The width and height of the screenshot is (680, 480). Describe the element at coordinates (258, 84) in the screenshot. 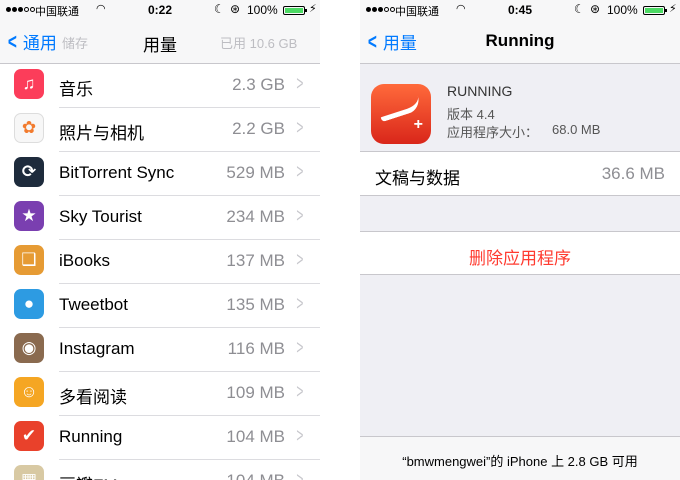

I see `app-size: 2.3 GB` at that location.